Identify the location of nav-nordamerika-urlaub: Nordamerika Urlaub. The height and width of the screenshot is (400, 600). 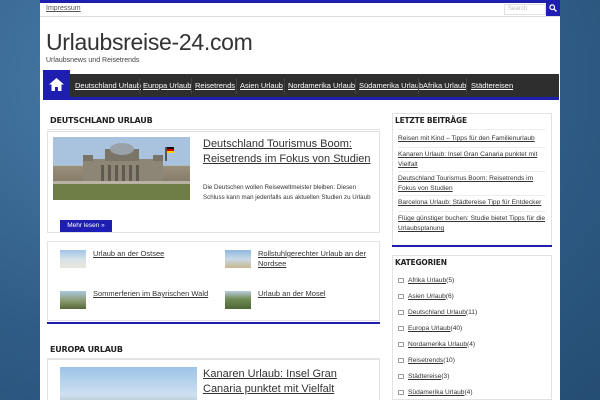
(321, 85).